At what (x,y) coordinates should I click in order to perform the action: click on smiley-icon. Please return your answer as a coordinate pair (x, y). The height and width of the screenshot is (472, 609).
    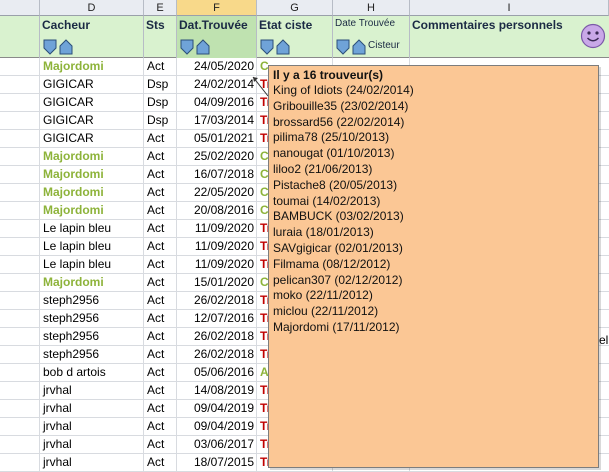
    Looking at the image, I should click on (593, 36).